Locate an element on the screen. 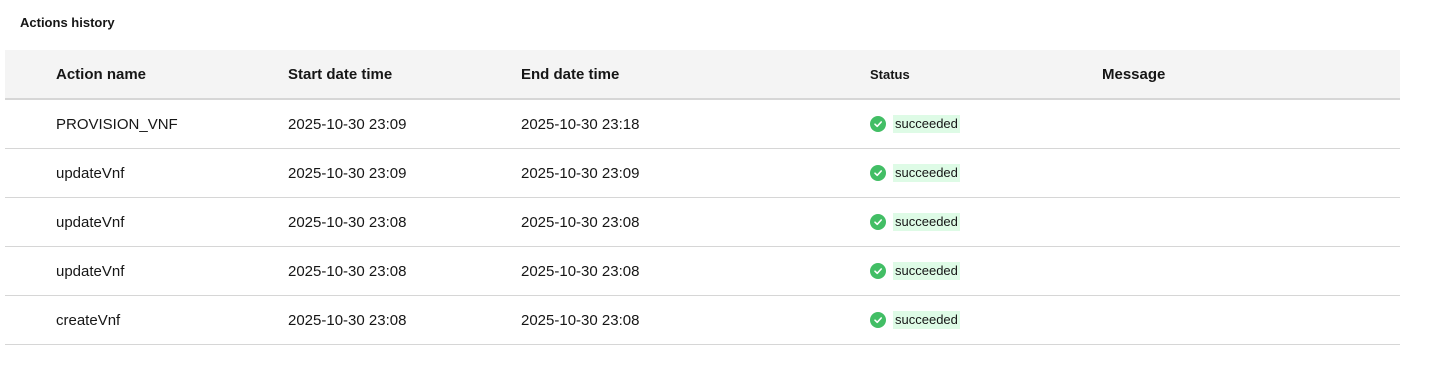  cell-end-date-time: 2025-10-30 23:09 is located at coordinates (580, 173).